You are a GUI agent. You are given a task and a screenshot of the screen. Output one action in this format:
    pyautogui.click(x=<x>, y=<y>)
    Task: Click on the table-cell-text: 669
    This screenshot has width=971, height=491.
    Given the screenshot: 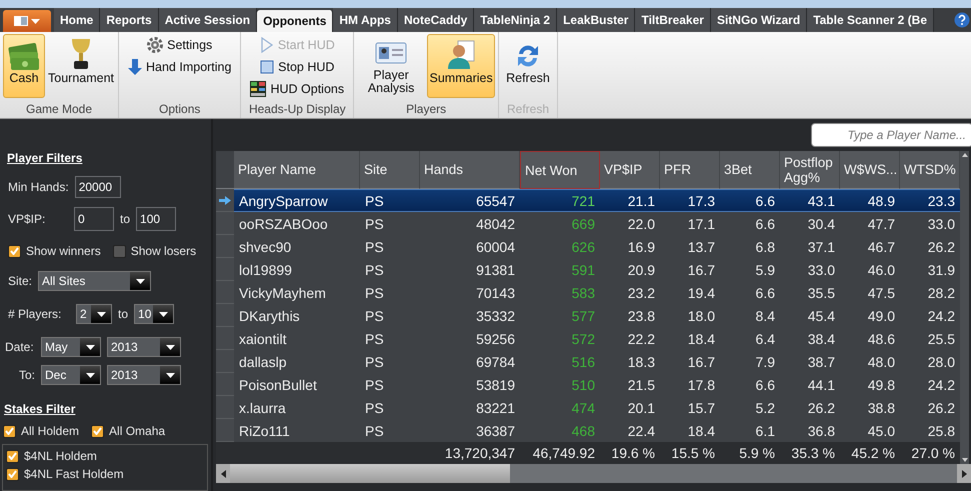 What is the action you would take?
    pyautogui.click(x=583, y=224)
    